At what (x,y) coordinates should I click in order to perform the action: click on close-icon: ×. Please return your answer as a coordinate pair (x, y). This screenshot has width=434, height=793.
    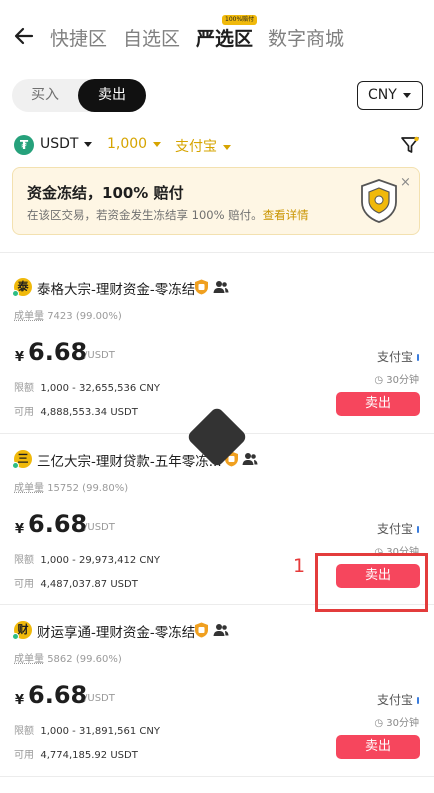
    Looking at the image, I should click on (405, 182).